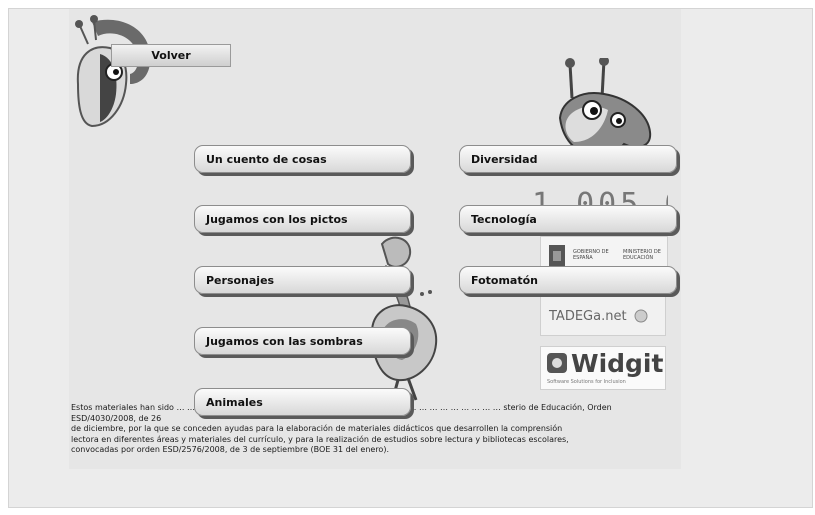 Image resolution: width=815 pixels, height=515 pixels. I want to click on menu-button-personajes: Personajes, so click(302, 280).